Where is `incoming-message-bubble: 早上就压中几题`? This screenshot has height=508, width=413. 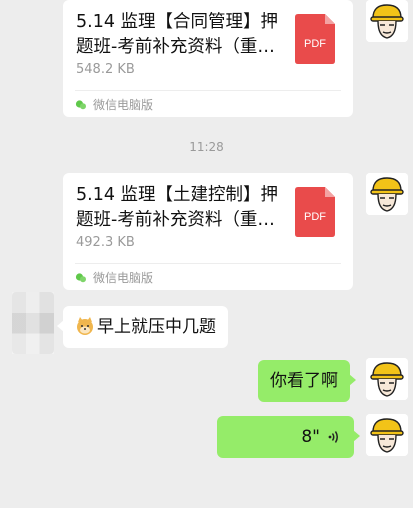
incoming-message-bubble: 早上就压中几题 is located at coordinates (142, 327).